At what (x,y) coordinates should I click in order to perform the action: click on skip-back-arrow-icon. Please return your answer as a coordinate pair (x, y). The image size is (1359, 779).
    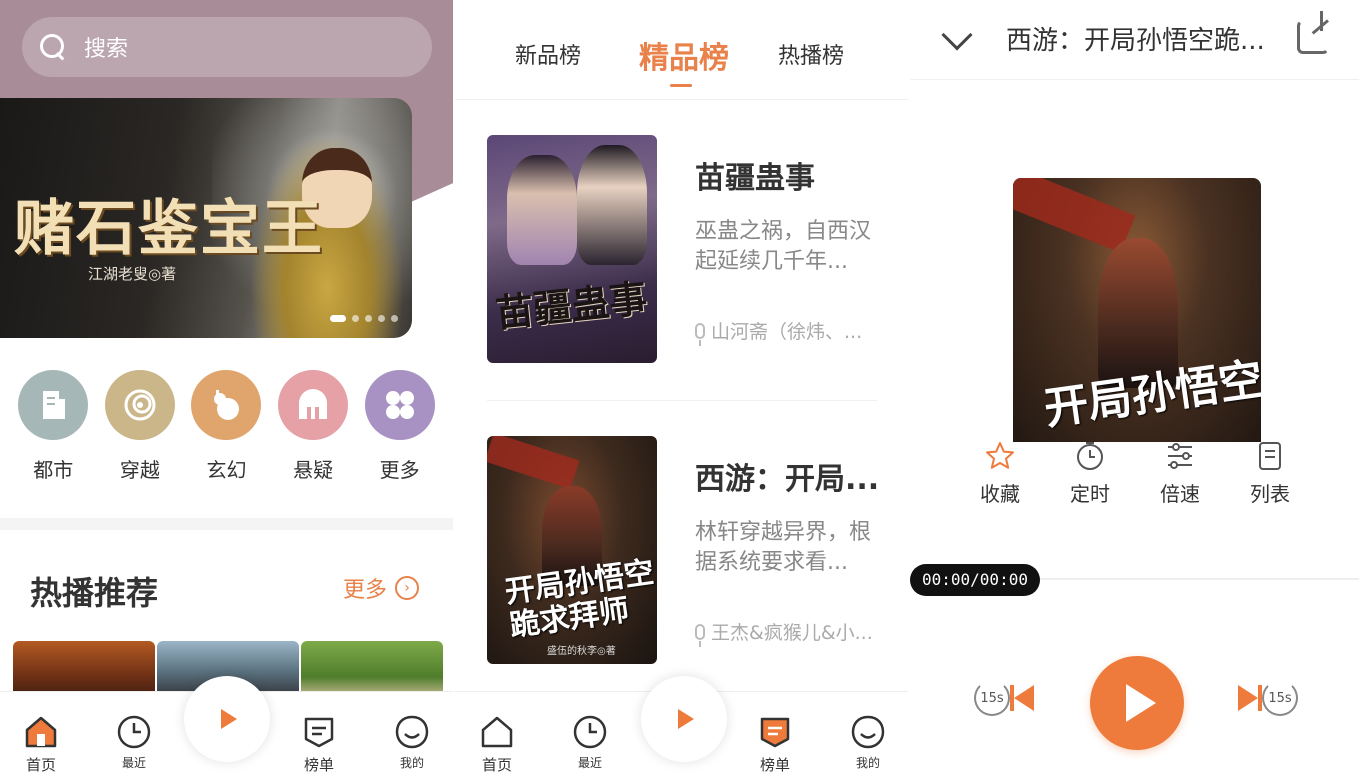
    Looking at the image, I should click on (1024, 698).